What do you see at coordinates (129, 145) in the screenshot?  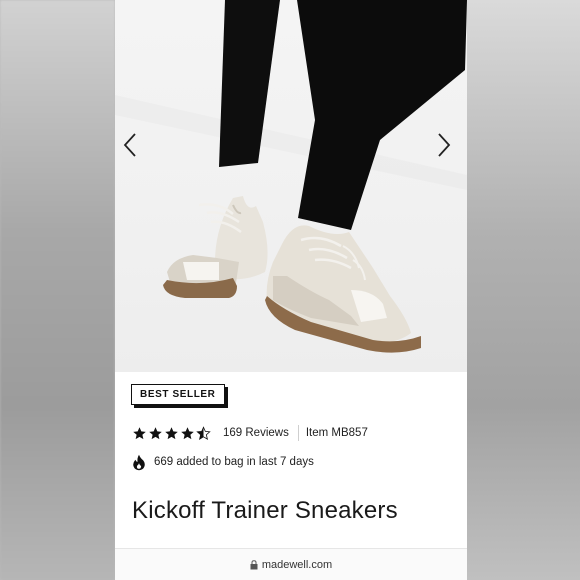 I see `chevron-left-icon` at bounding box center [129, 145].